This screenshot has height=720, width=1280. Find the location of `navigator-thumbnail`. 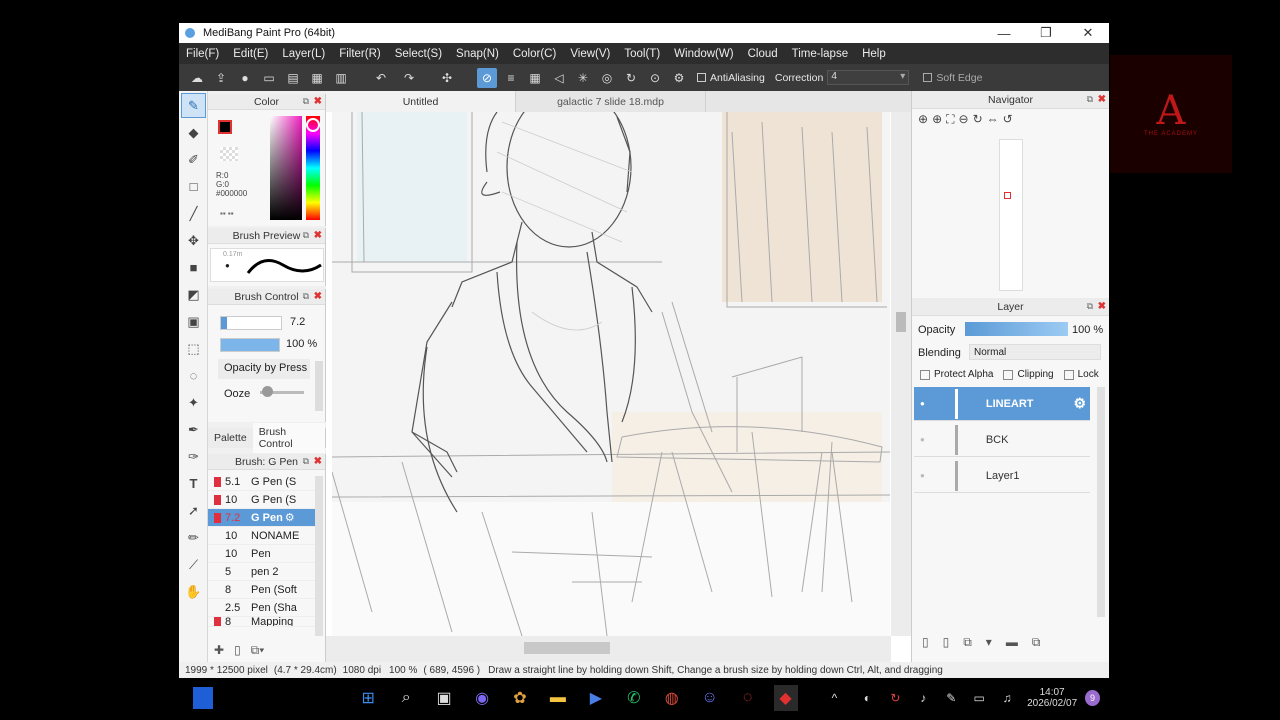

navigator-thumbnail is located at coordinates (1011, 215).